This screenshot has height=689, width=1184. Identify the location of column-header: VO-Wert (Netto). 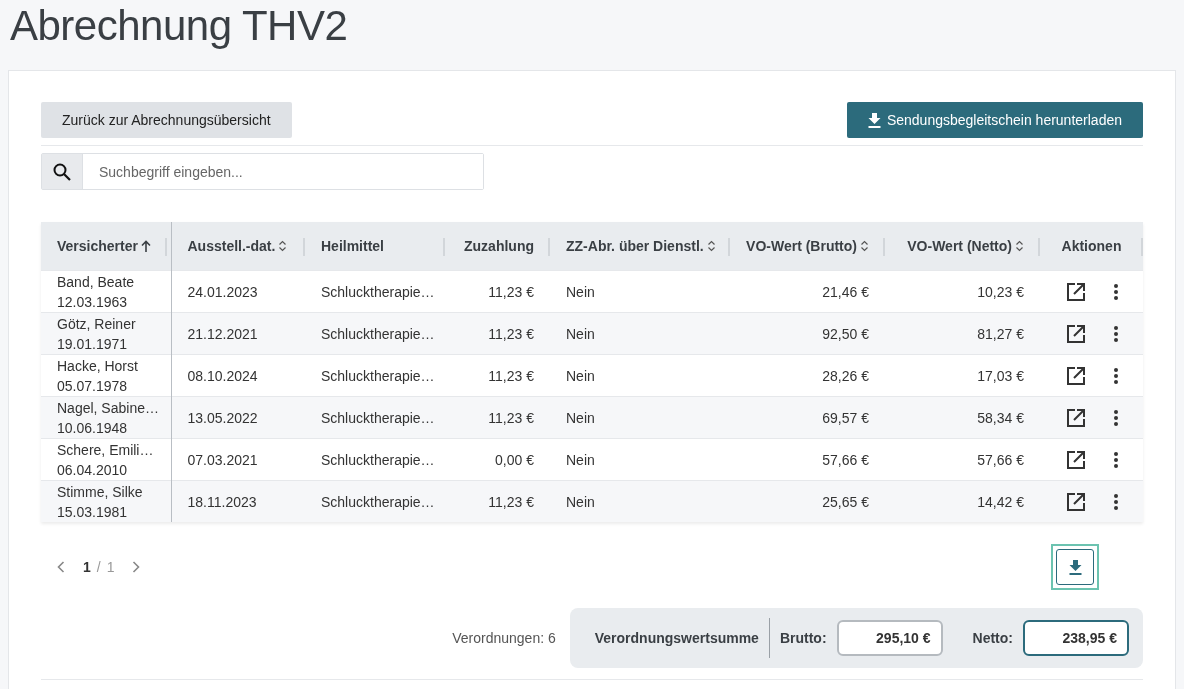
(959, 246).